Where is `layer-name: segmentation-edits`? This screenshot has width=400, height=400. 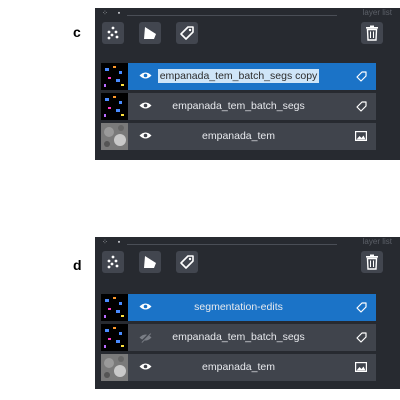 layer-name: segmentation-edits is located at coordinates (238, 307).